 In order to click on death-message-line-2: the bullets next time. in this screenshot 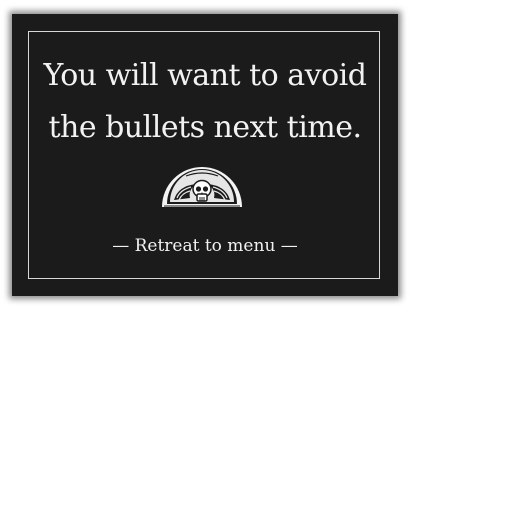, I will do `click(205, 127)`.